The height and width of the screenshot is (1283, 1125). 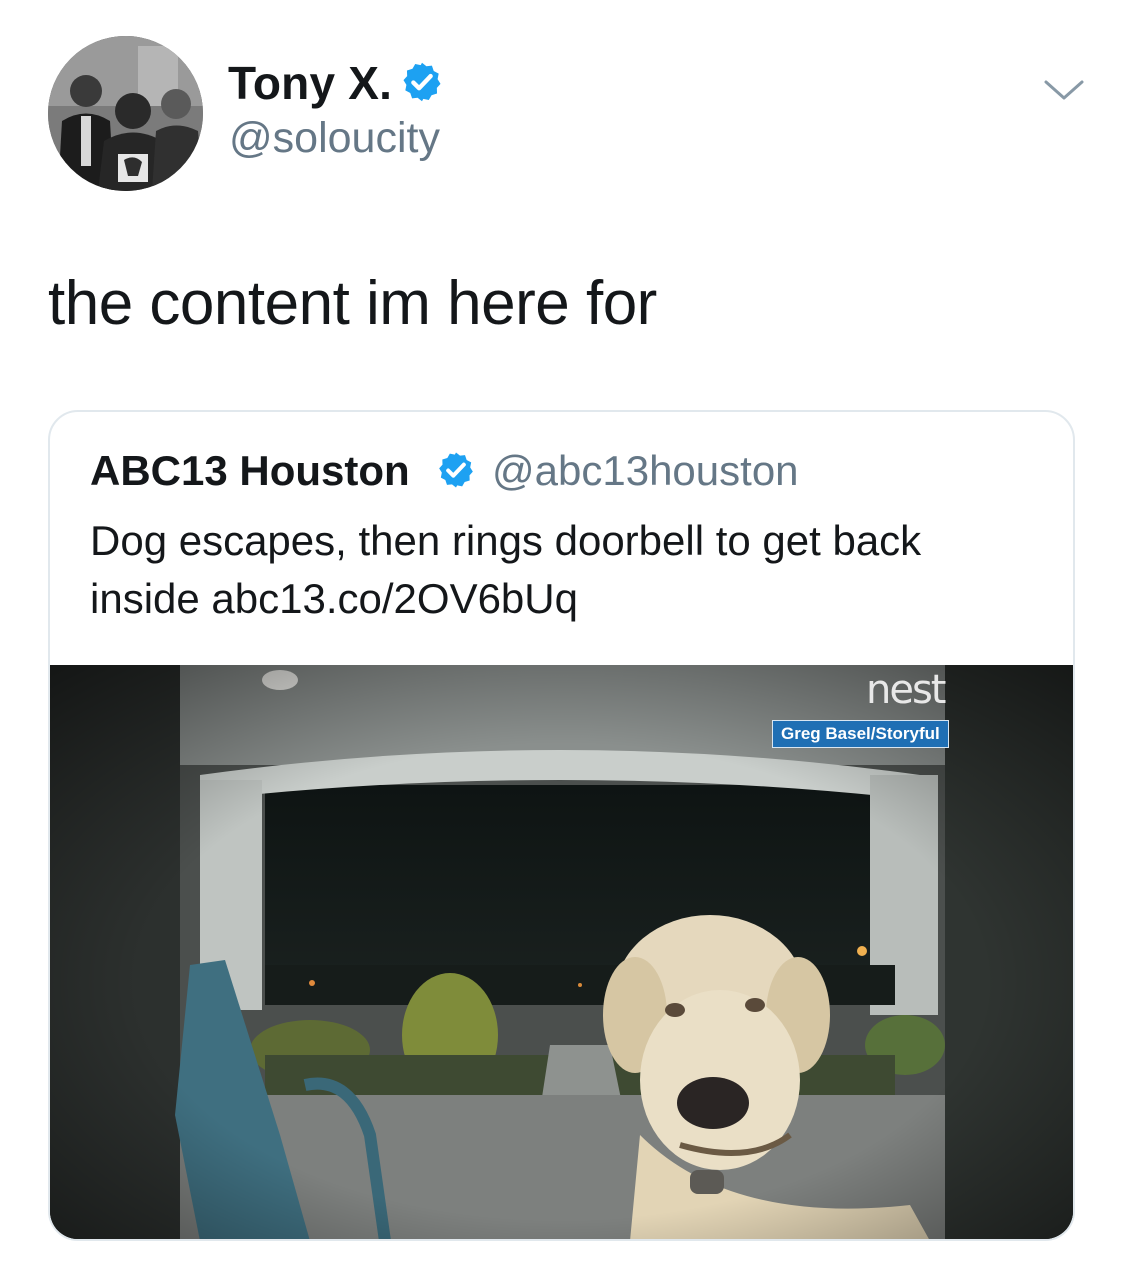 I want to click on tweet-text: the content im here for, so click(x=352, y=303).